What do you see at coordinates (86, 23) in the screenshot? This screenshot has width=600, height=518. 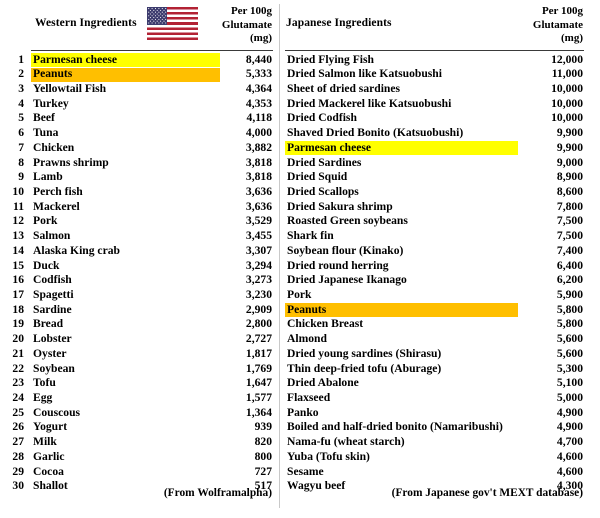 I see `western-table-caption: Western Ingredients` at bounding box center [86, 23].